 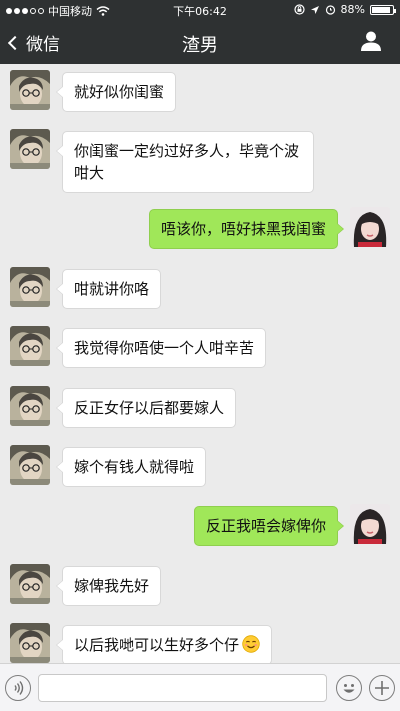 What do you see at coordinates (330, 10) in the screenshot?
I see `alarm-icon` at bounding box center [330, 10].